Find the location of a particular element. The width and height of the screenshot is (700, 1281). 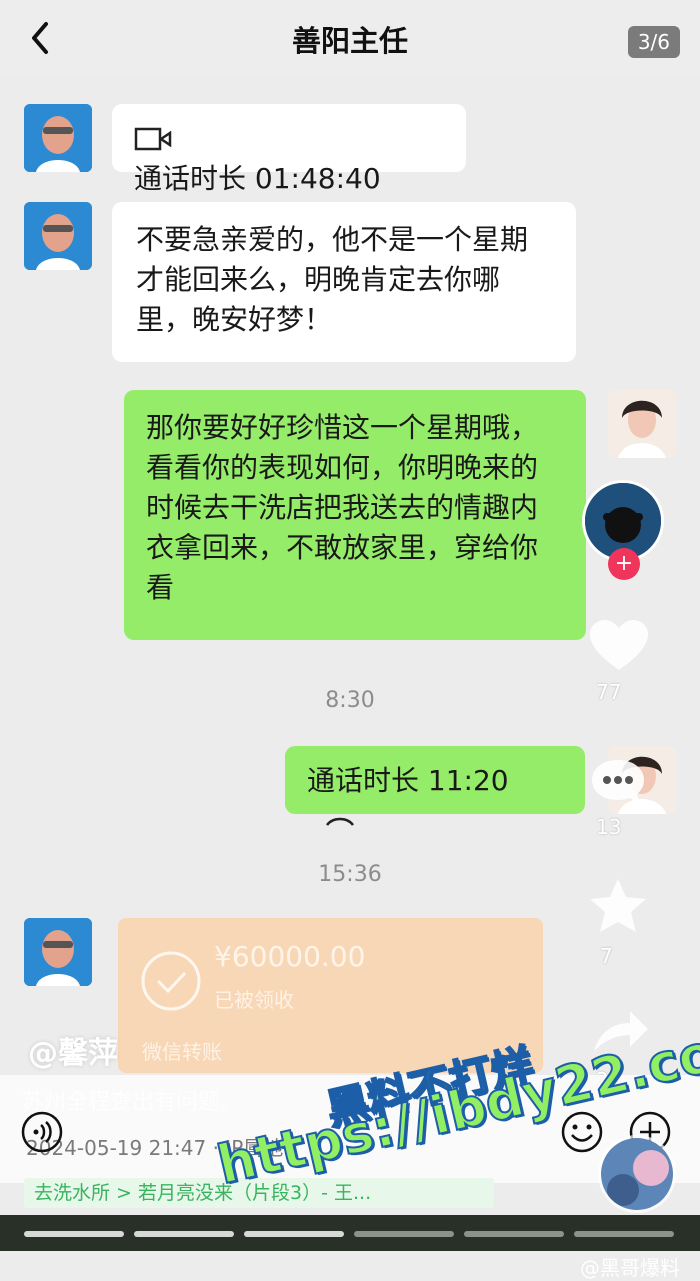

message-bubble: 不要急亲爱的，他不是一个星期才能回来么，明晚肯定去你哪里，晚安好梦！ is located at coordinates (344, 282).